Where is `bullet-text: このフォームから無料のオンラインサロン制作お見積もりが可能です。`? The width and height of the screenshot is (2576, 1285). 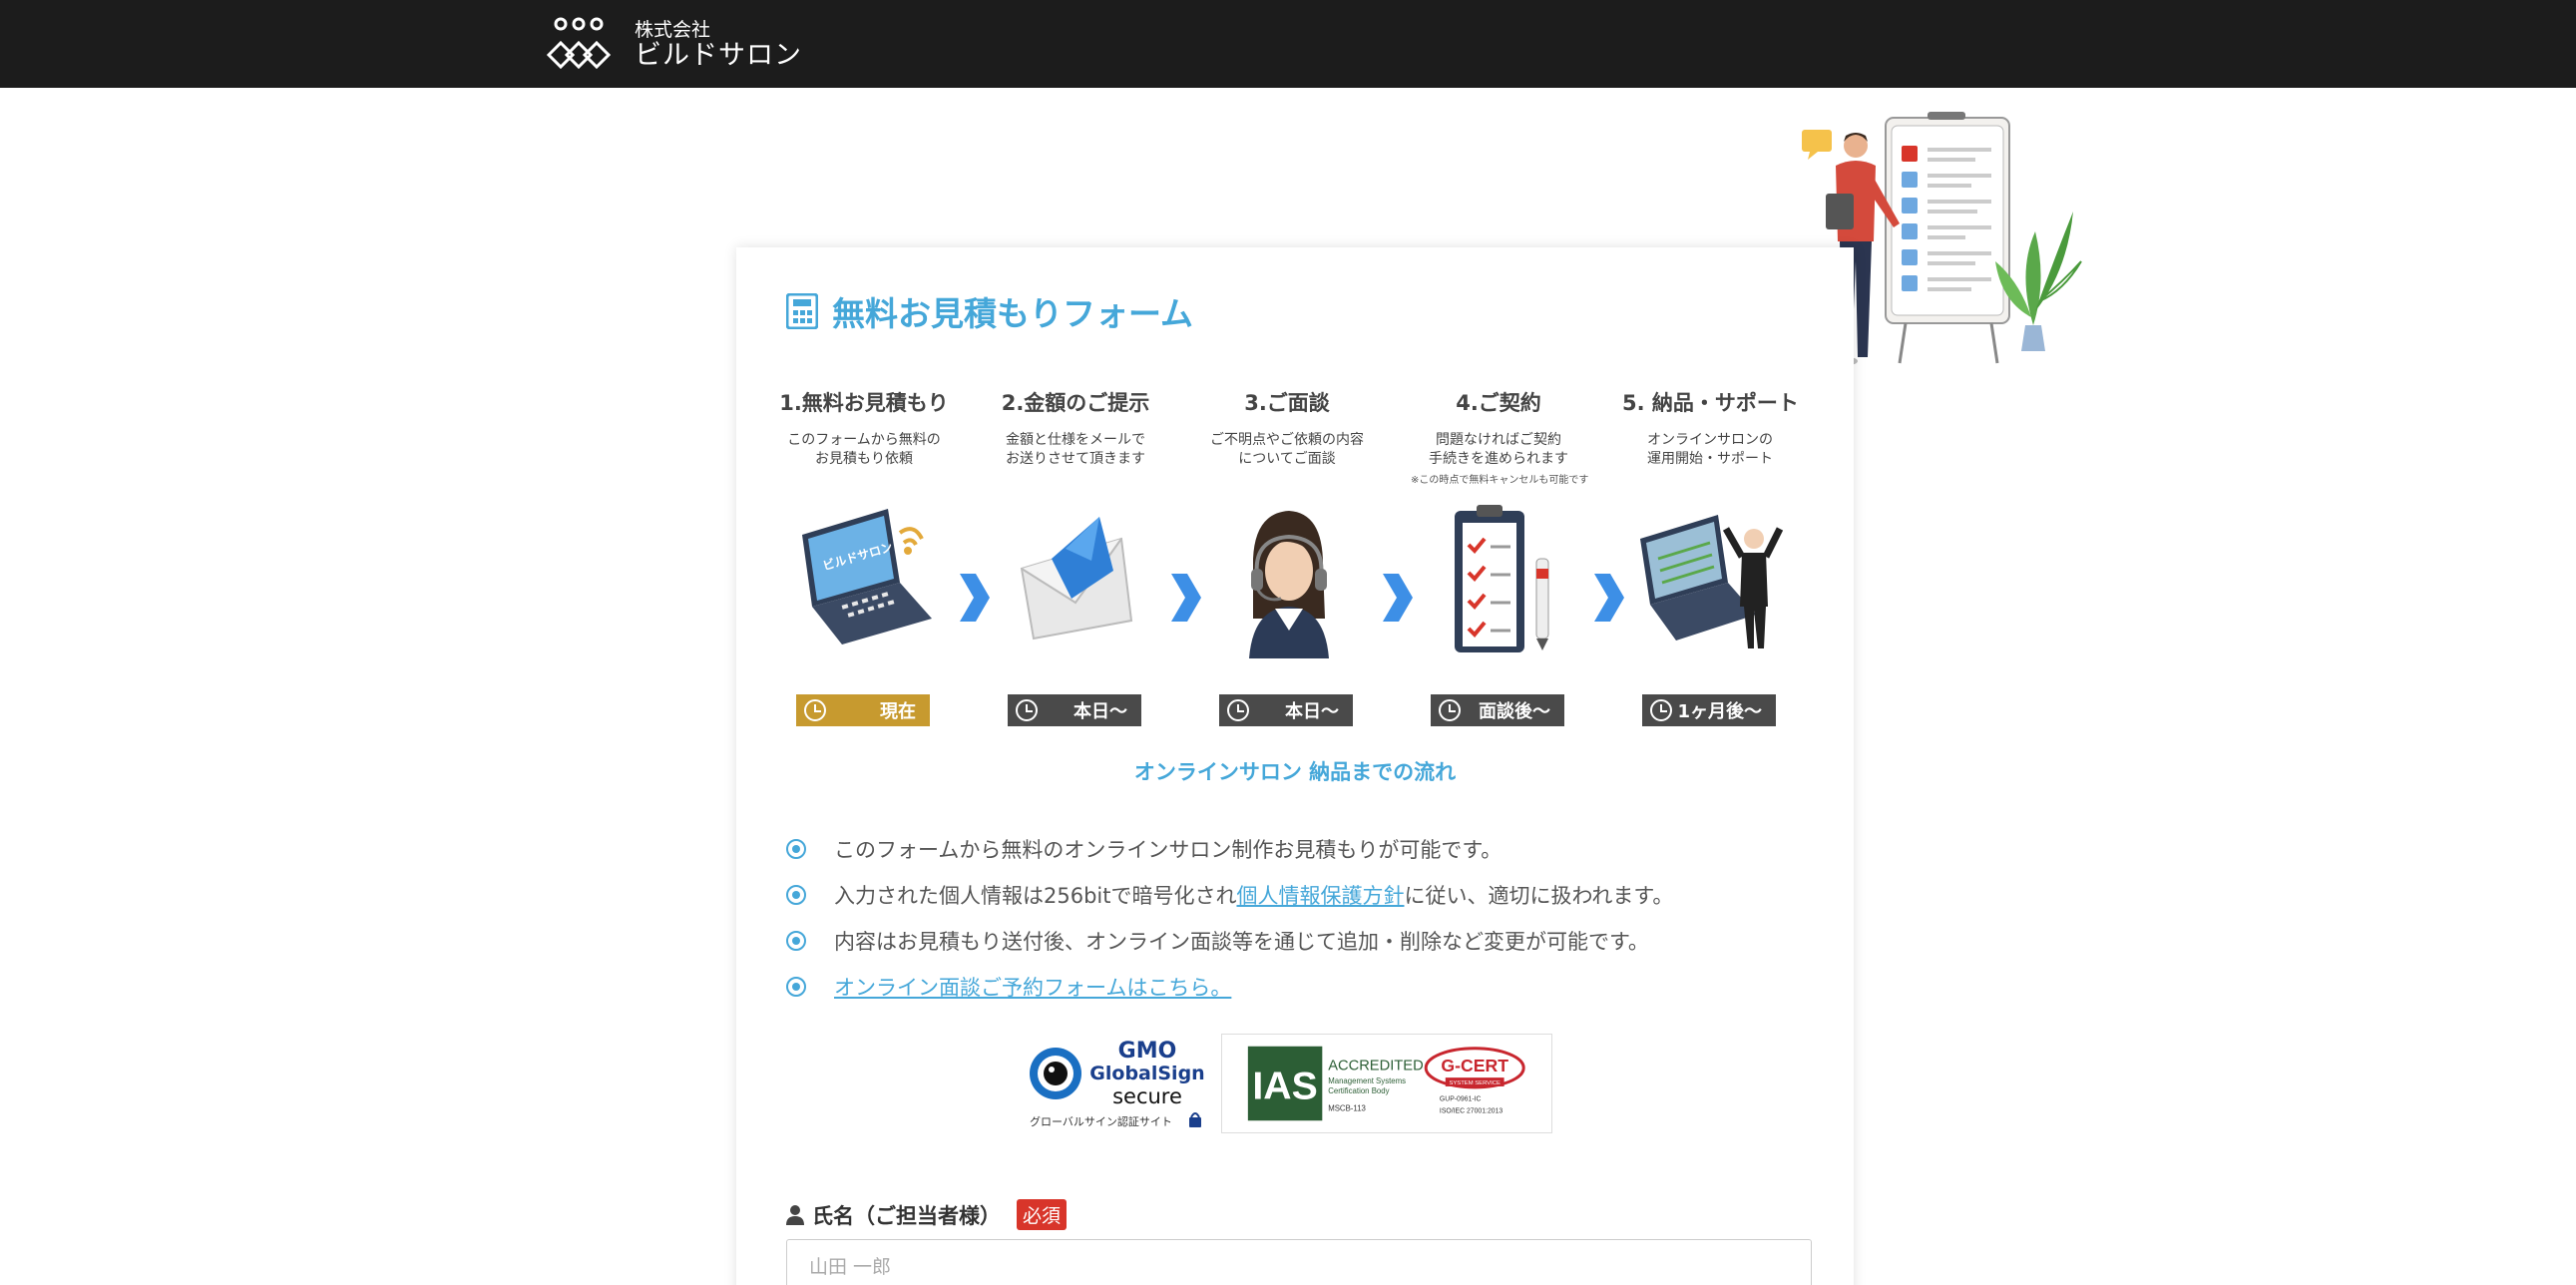 bullet-text: このフォームから無料のオンラインサロン制作お見積もりが可能です。 is located at coordinates (1168, 850).